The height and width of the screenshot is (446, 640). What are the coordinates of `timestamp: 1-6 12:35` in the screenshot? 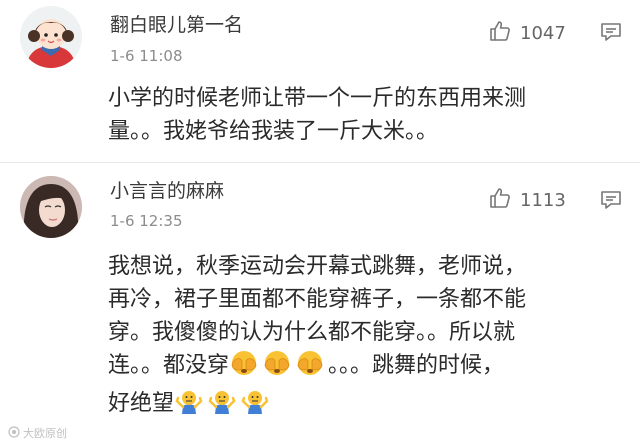 It's located at (146, 221).